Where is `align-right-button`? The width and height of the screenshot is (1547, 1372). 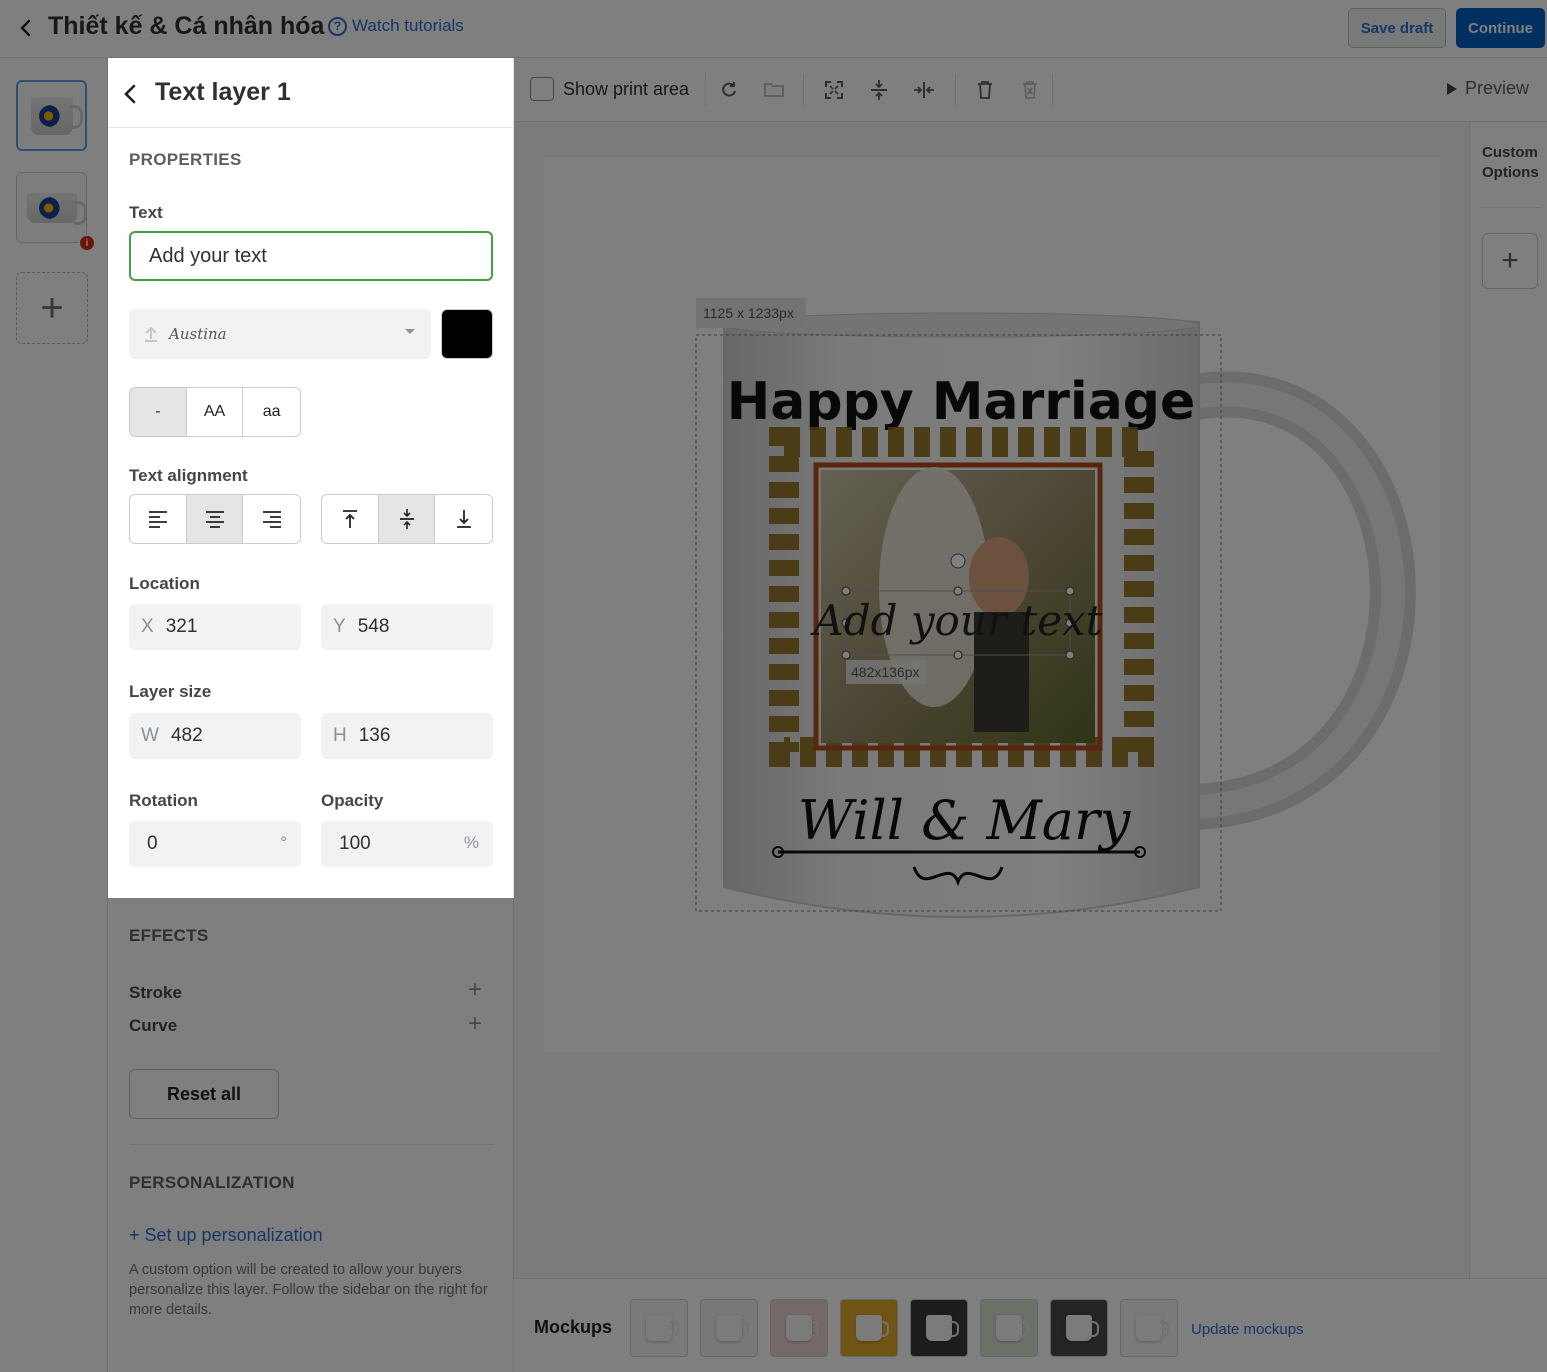 align-right-button is located at coordinates (271, 519).